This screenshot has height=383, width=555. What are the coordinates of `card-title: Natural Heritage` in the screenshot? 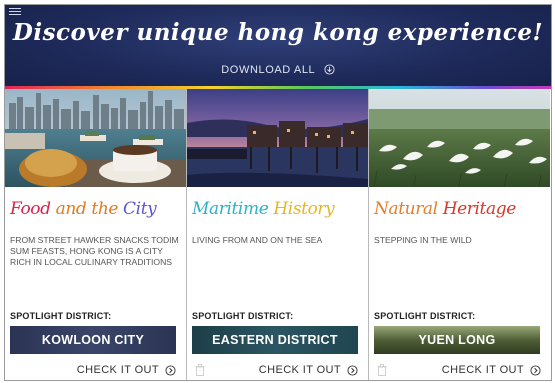 It's located at (445, 209).